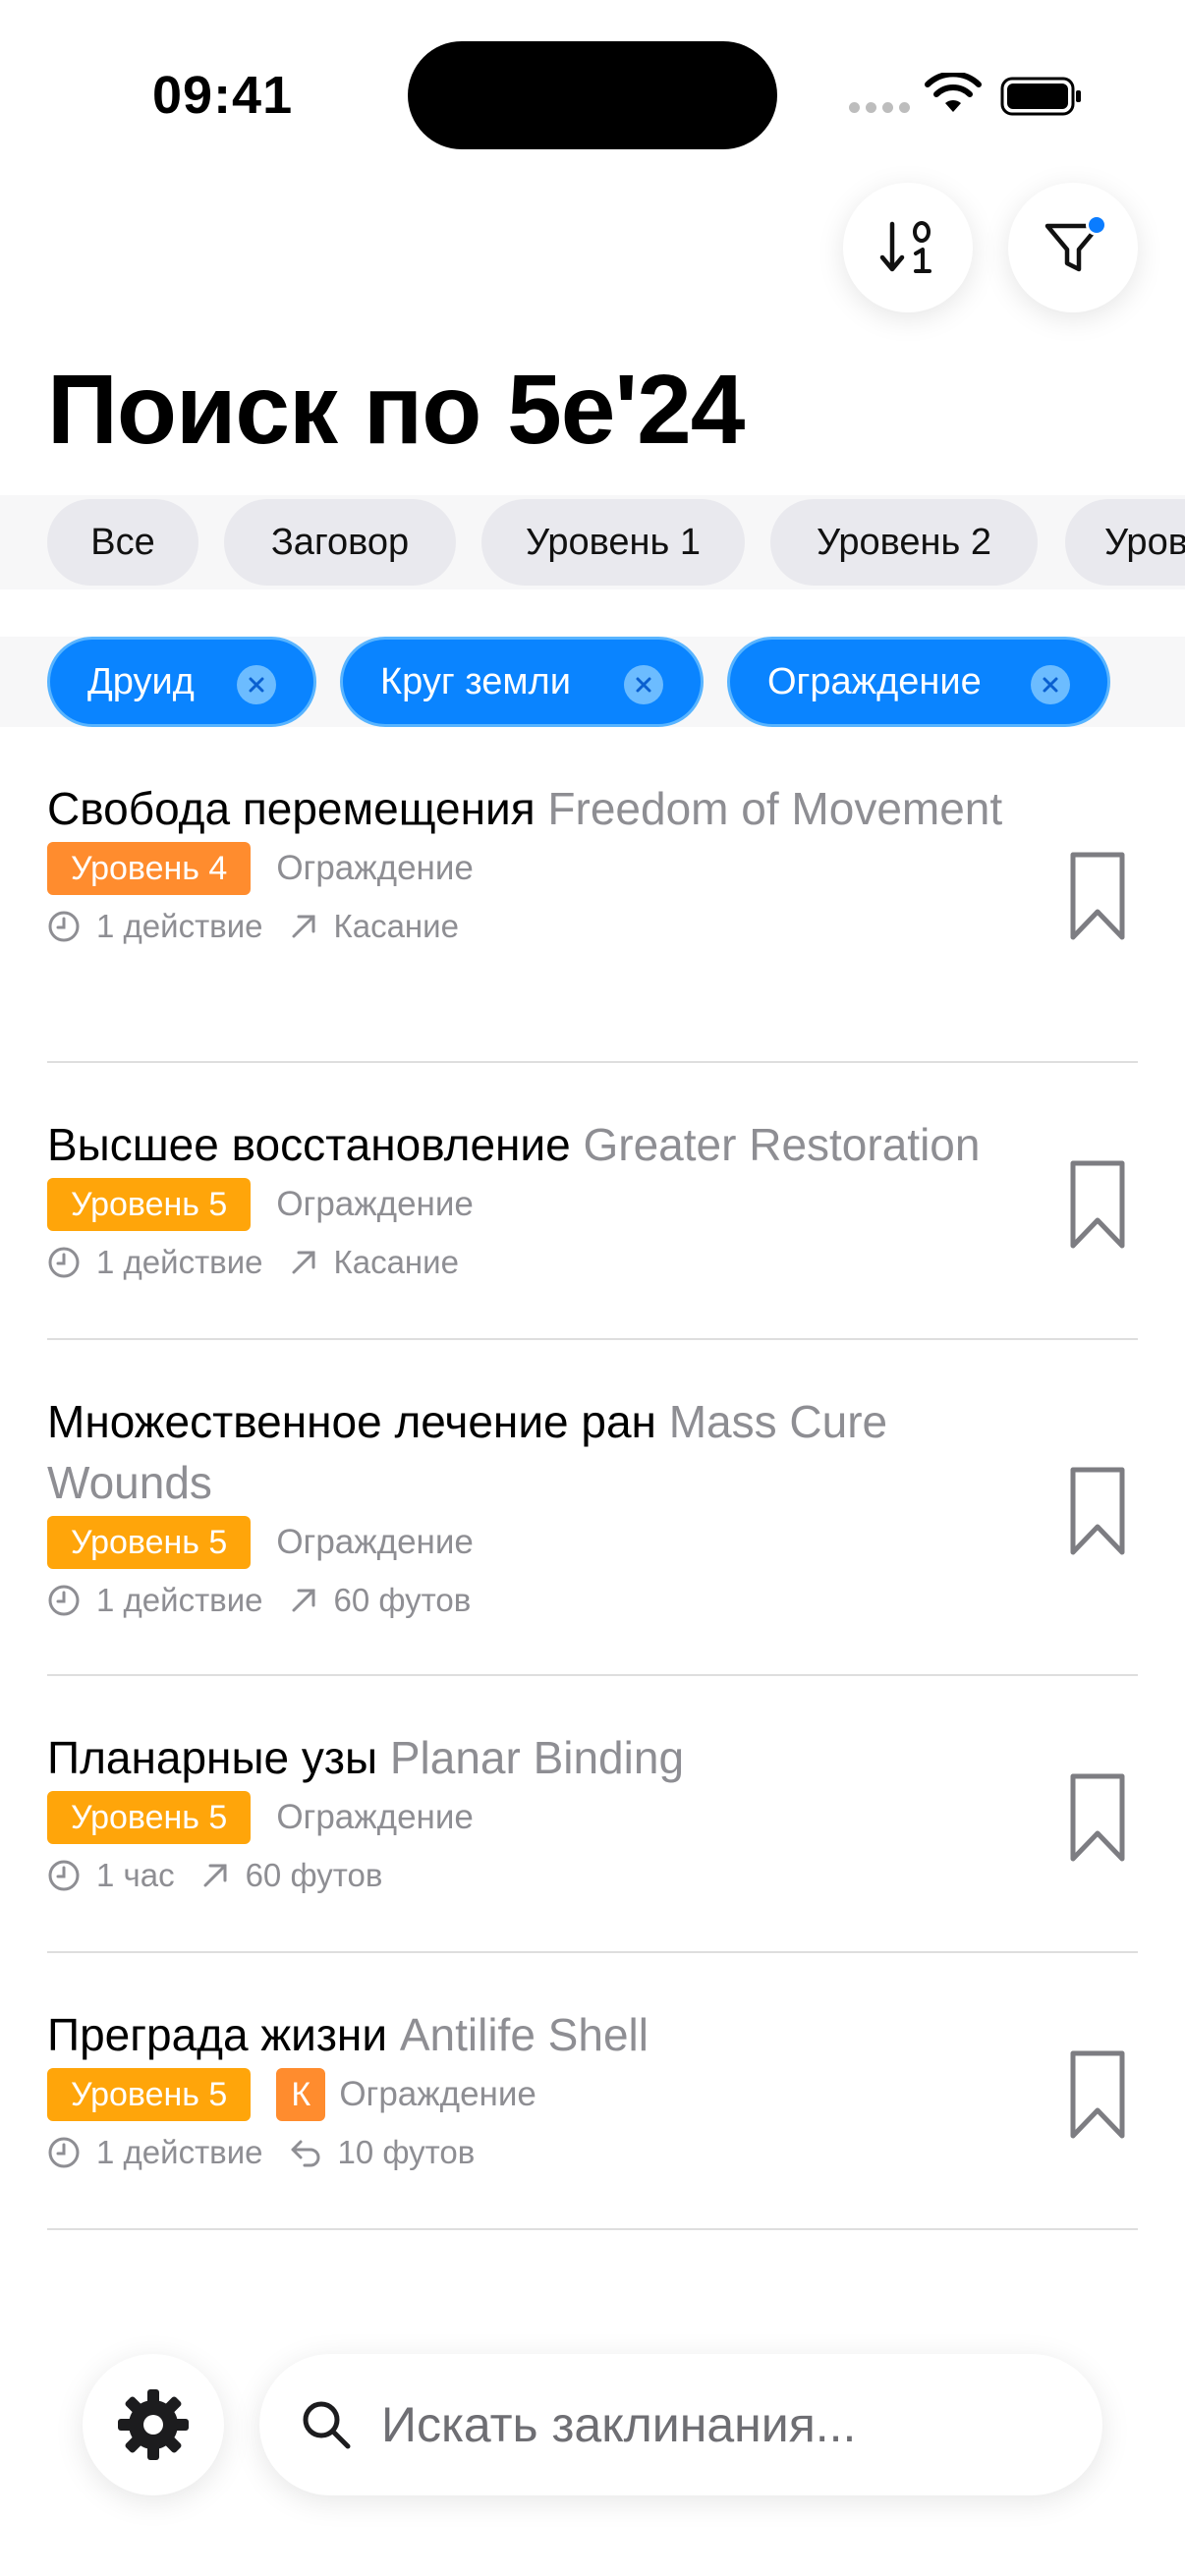 The height and width of the screenshot is (2576, 1185). Describe the element at coordinates (875, 681) in the screenshot. I see `active-filter-label: Ограждение` at that location.